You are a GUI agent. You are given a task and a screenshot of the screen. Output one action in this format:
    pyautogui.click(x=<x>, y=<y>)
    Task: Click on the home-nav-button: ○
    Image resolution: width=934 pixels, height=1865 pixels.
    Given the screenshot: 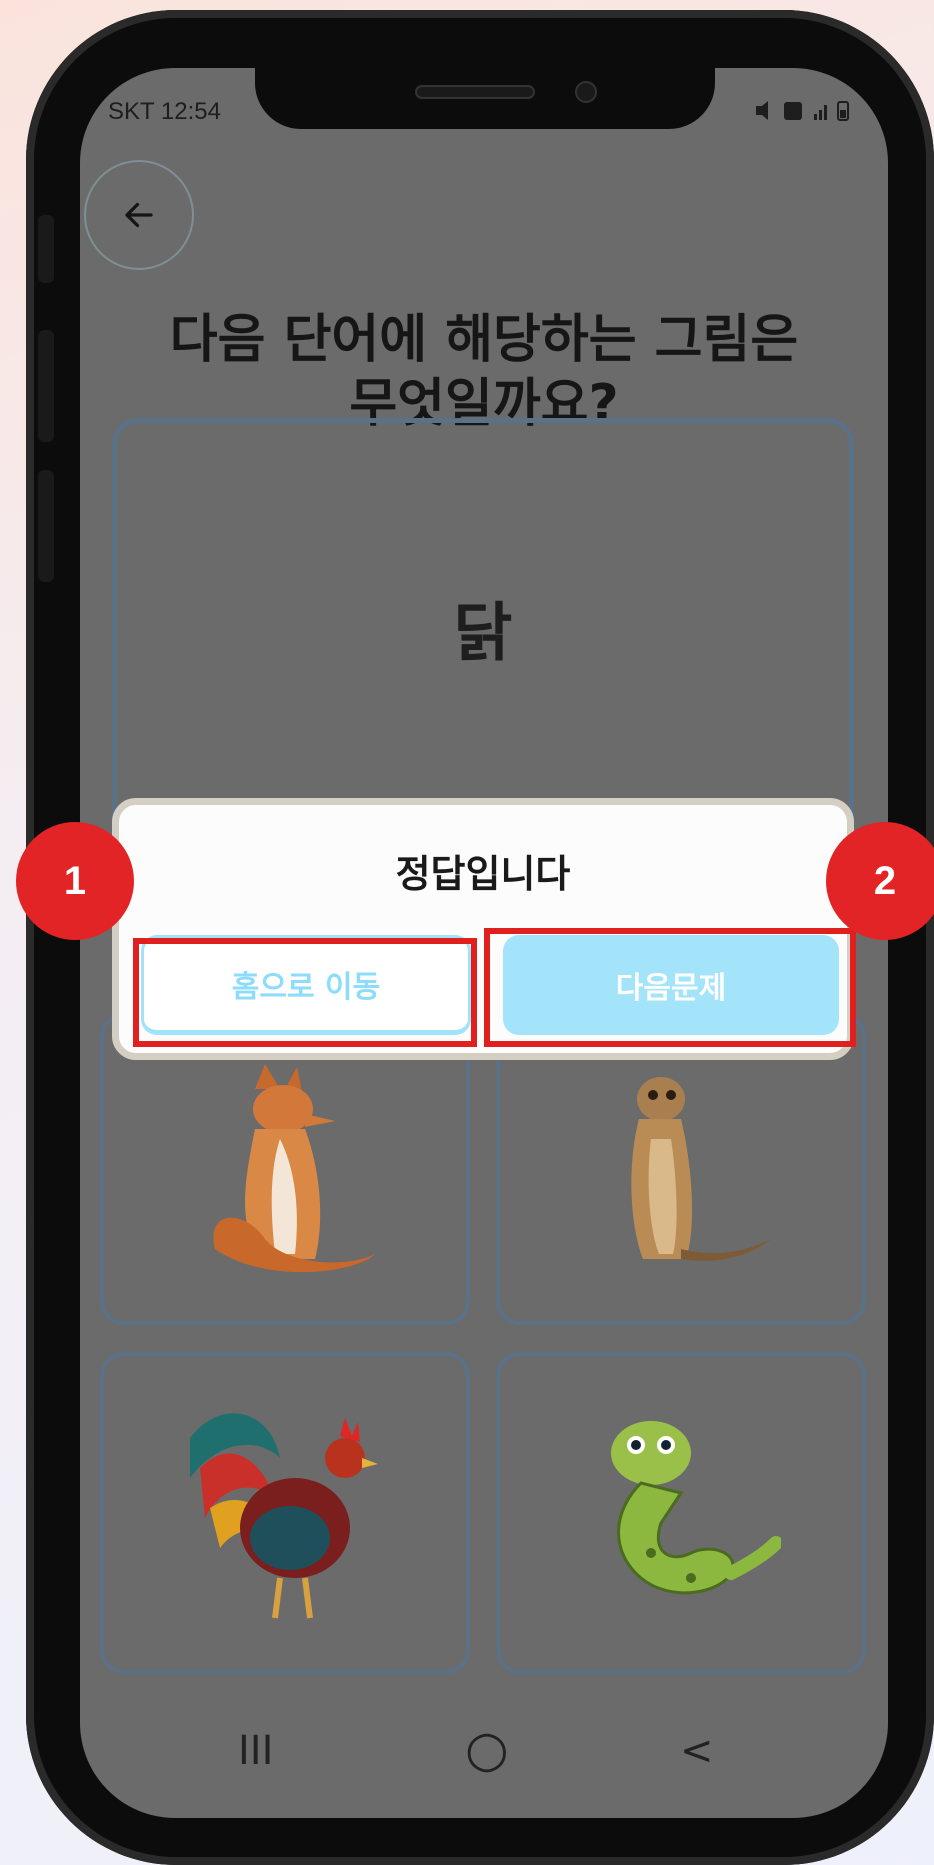 What is the action you would take?
    pyautogui.click(x=487, y=1749)
    